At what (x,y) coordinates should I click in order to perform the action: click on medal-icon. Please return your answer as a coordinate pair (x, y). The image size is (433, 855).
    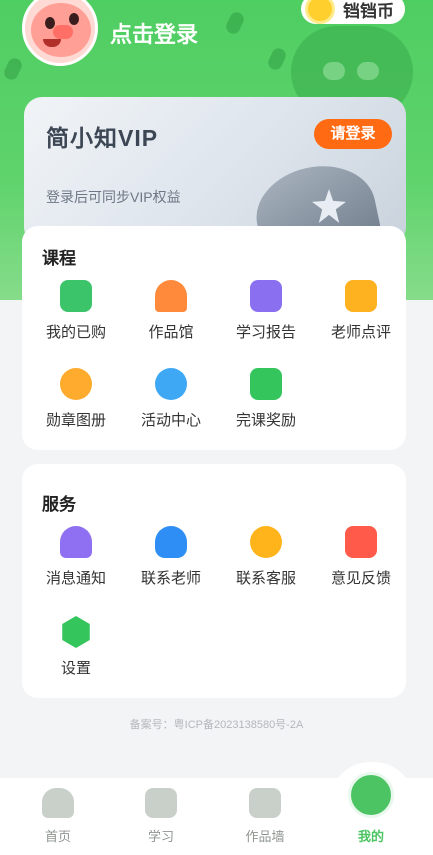
    Looking at the image, I should click on (76, 384).